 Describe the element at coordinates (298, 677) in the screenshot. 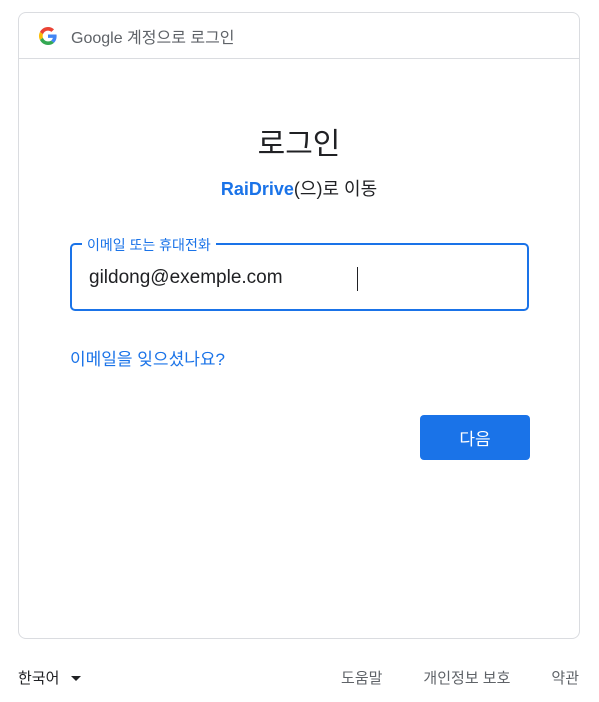

I see `footer: 한국어 도움말 개인정보 보호 약관` at that location.